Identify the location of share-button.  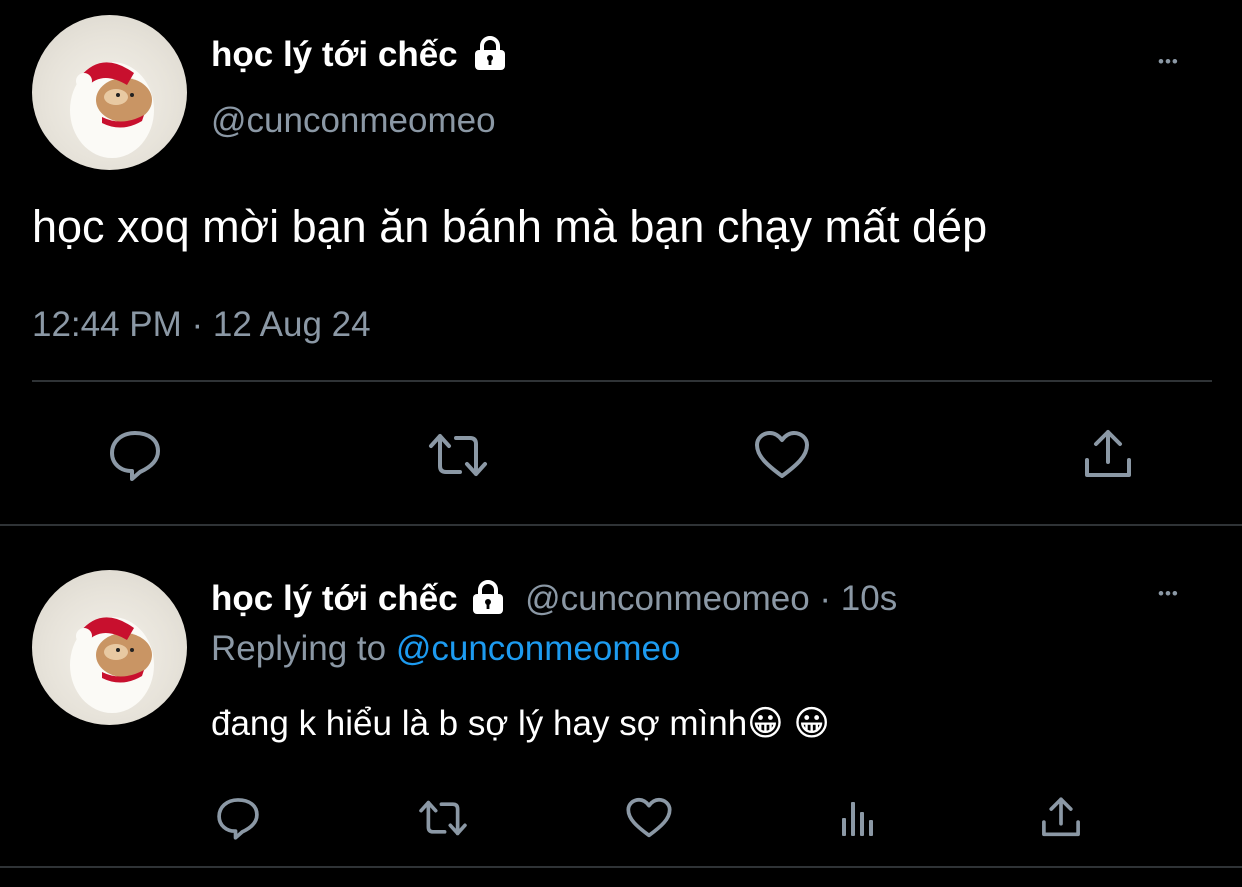
(1108, 455).